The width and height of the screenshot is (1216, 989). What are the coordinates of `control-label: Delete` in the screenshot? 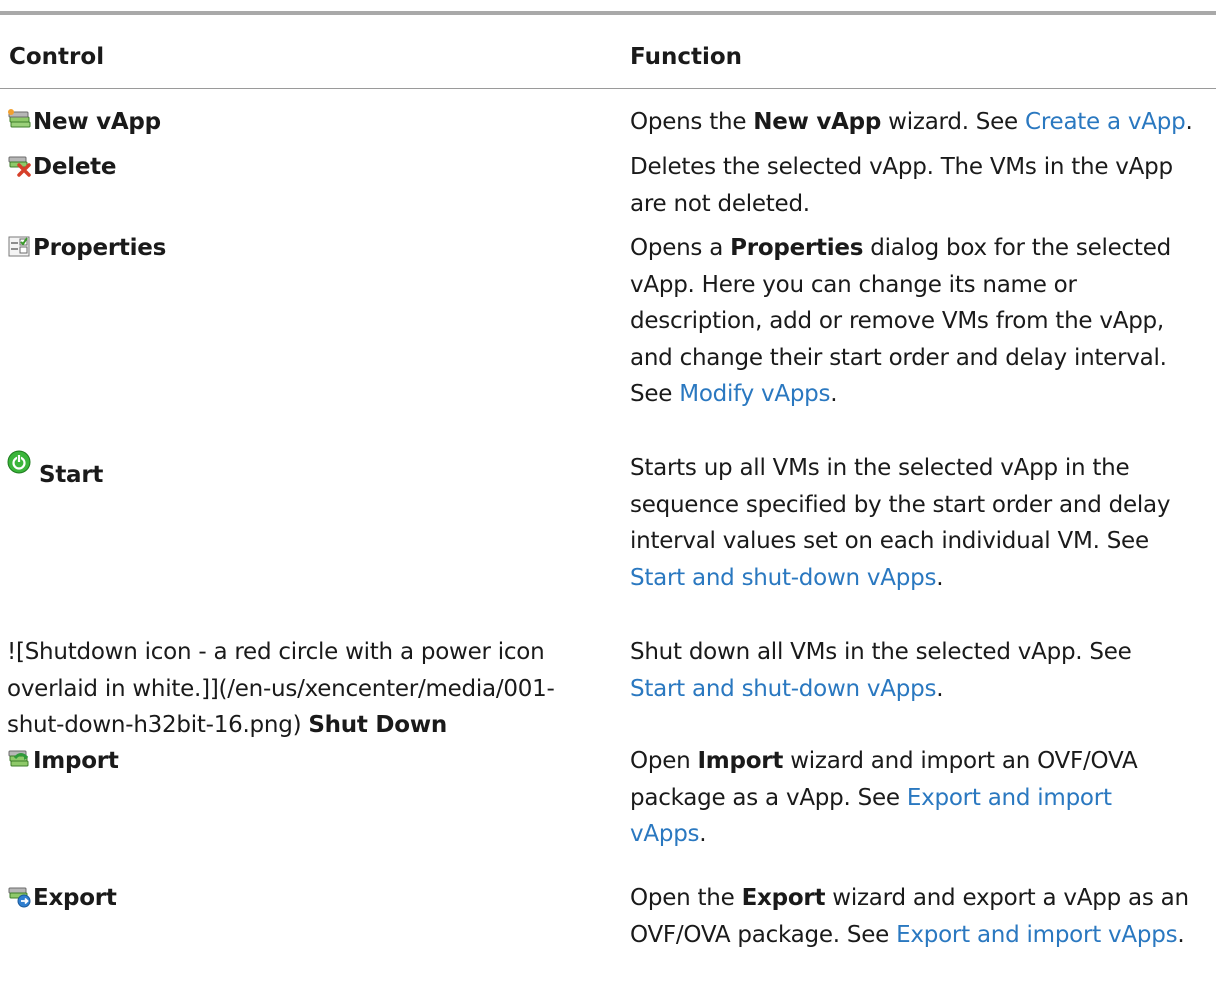 It's located at (75, 167).